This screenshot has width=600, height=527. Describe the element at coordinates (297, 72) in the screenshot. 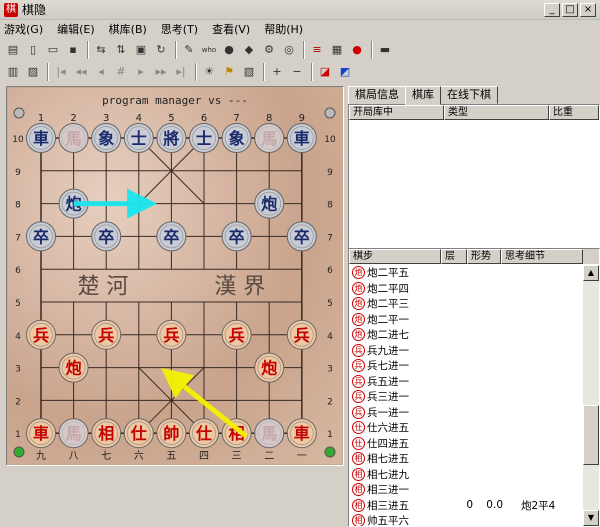

I see `minus-icon: −` at that location.